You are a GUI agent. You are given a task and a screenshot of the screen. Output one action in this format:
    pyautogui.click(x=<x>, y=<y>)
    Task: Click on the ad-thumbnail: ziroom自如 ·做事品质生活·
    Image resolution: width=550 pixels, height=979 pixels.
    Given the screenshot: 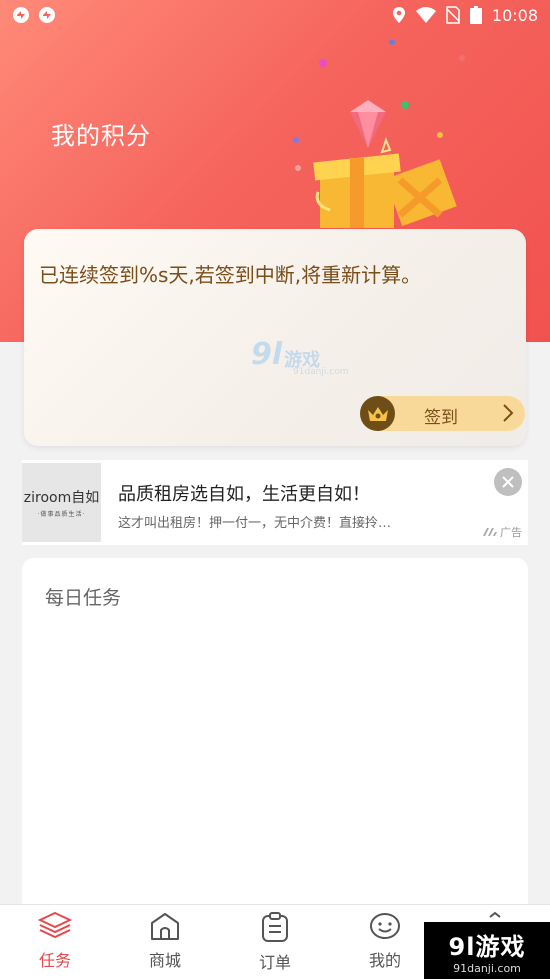 What is the action you would take?
    pyautogui.click(x=61, y=502)
    